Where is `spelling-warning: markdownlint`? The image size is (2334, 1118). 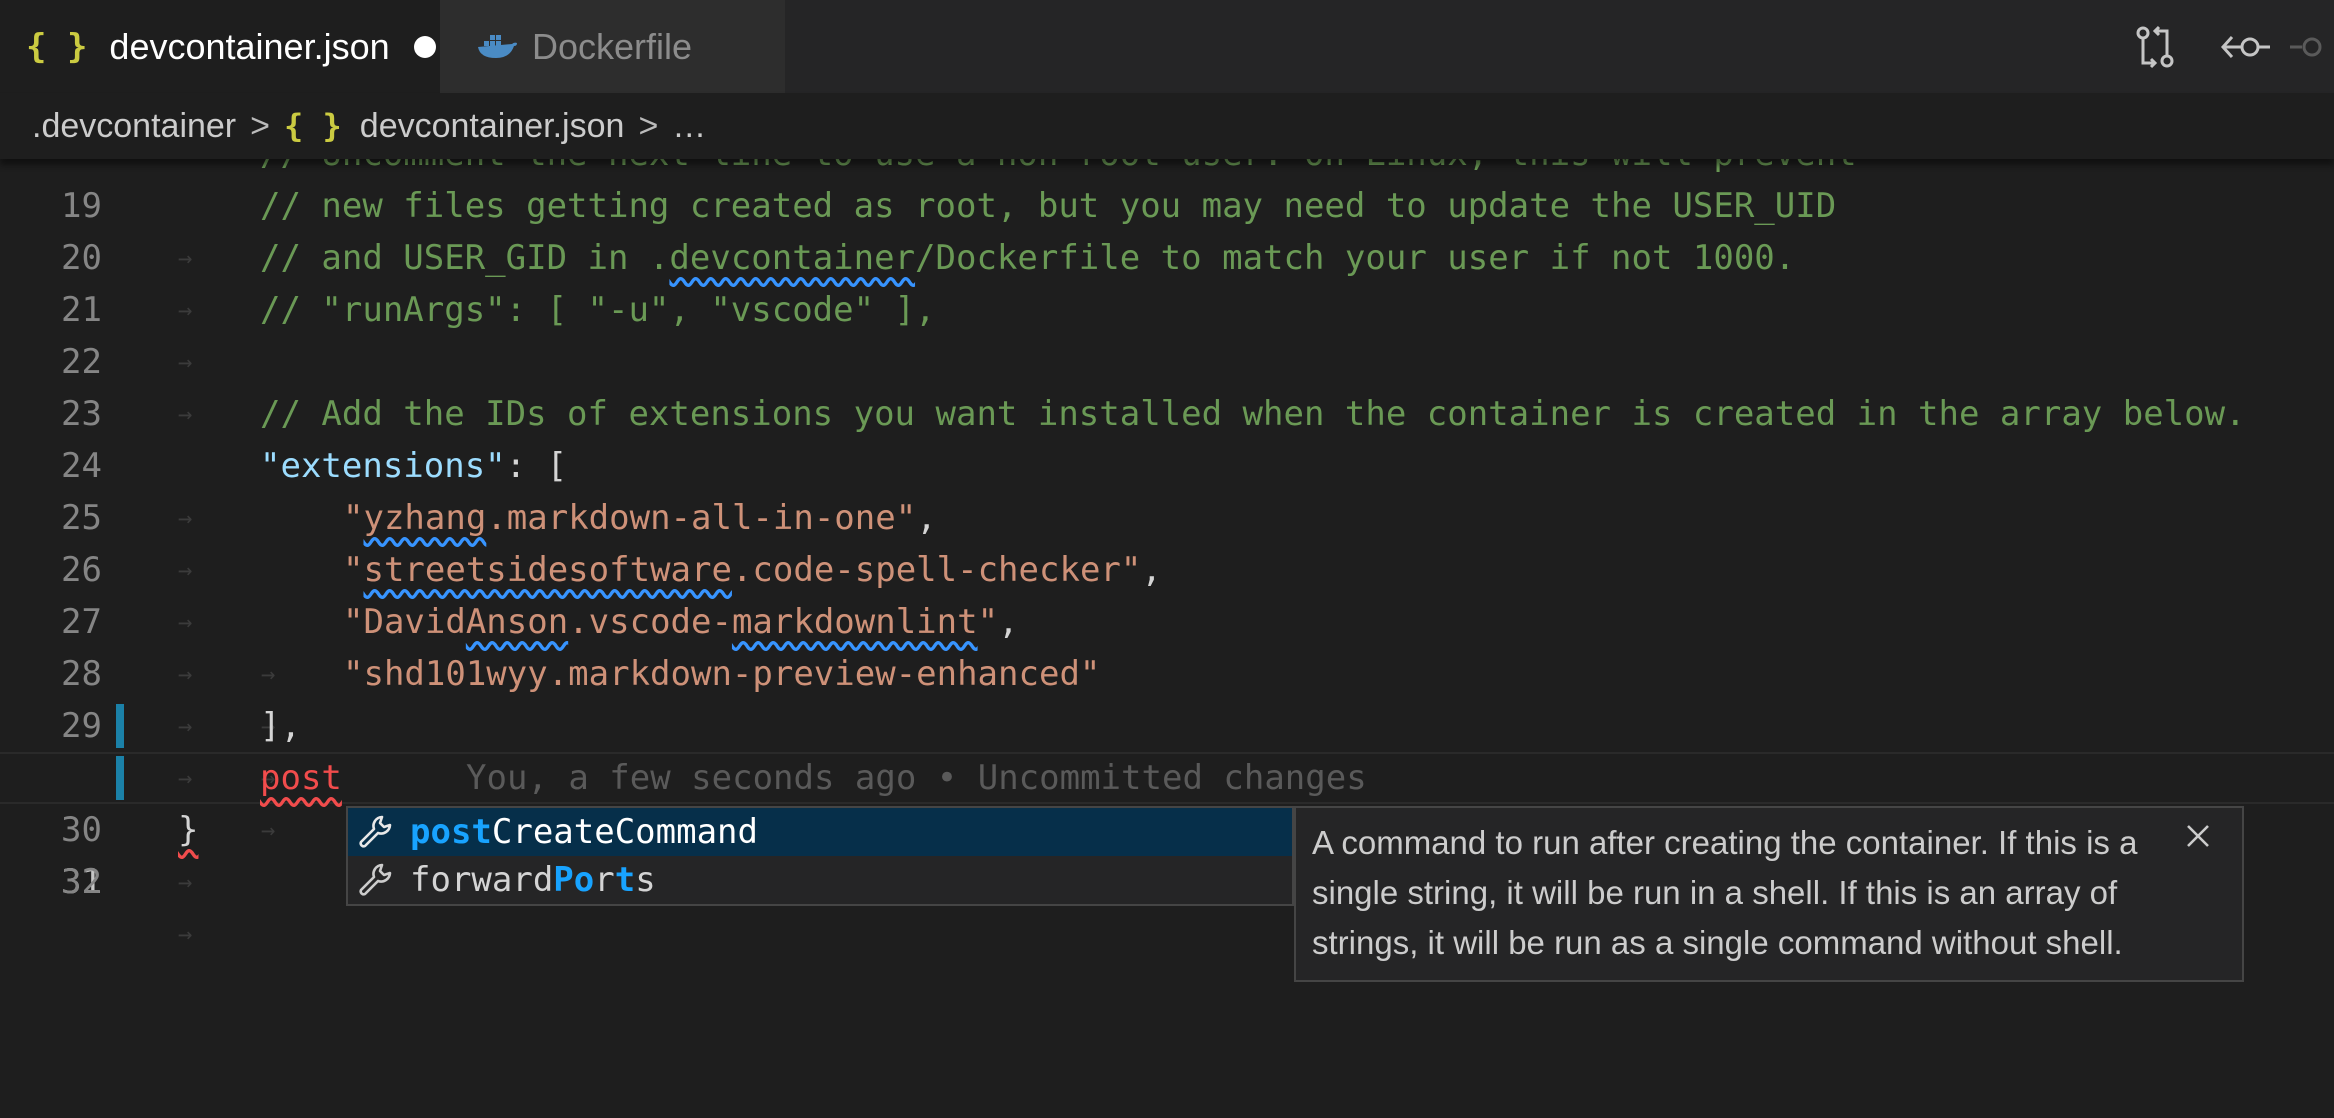 spelling-warning: markdownlint is located at coordinates (855, 622).